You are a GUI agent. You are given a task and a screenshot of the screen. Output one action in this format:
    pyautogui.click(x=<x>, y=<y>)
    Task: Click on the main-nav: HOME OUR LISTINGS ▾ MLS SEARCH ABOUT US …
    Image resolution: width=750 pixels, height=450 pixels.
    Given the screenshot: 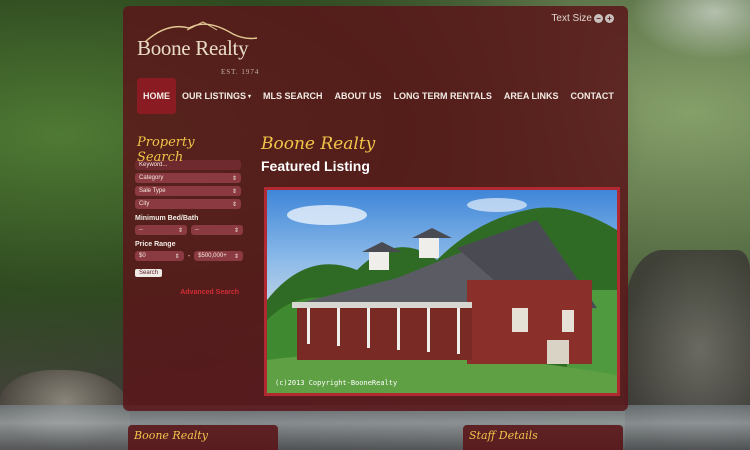 What is the action you would take?
    pyautogui.click(x=378, y=96)
    